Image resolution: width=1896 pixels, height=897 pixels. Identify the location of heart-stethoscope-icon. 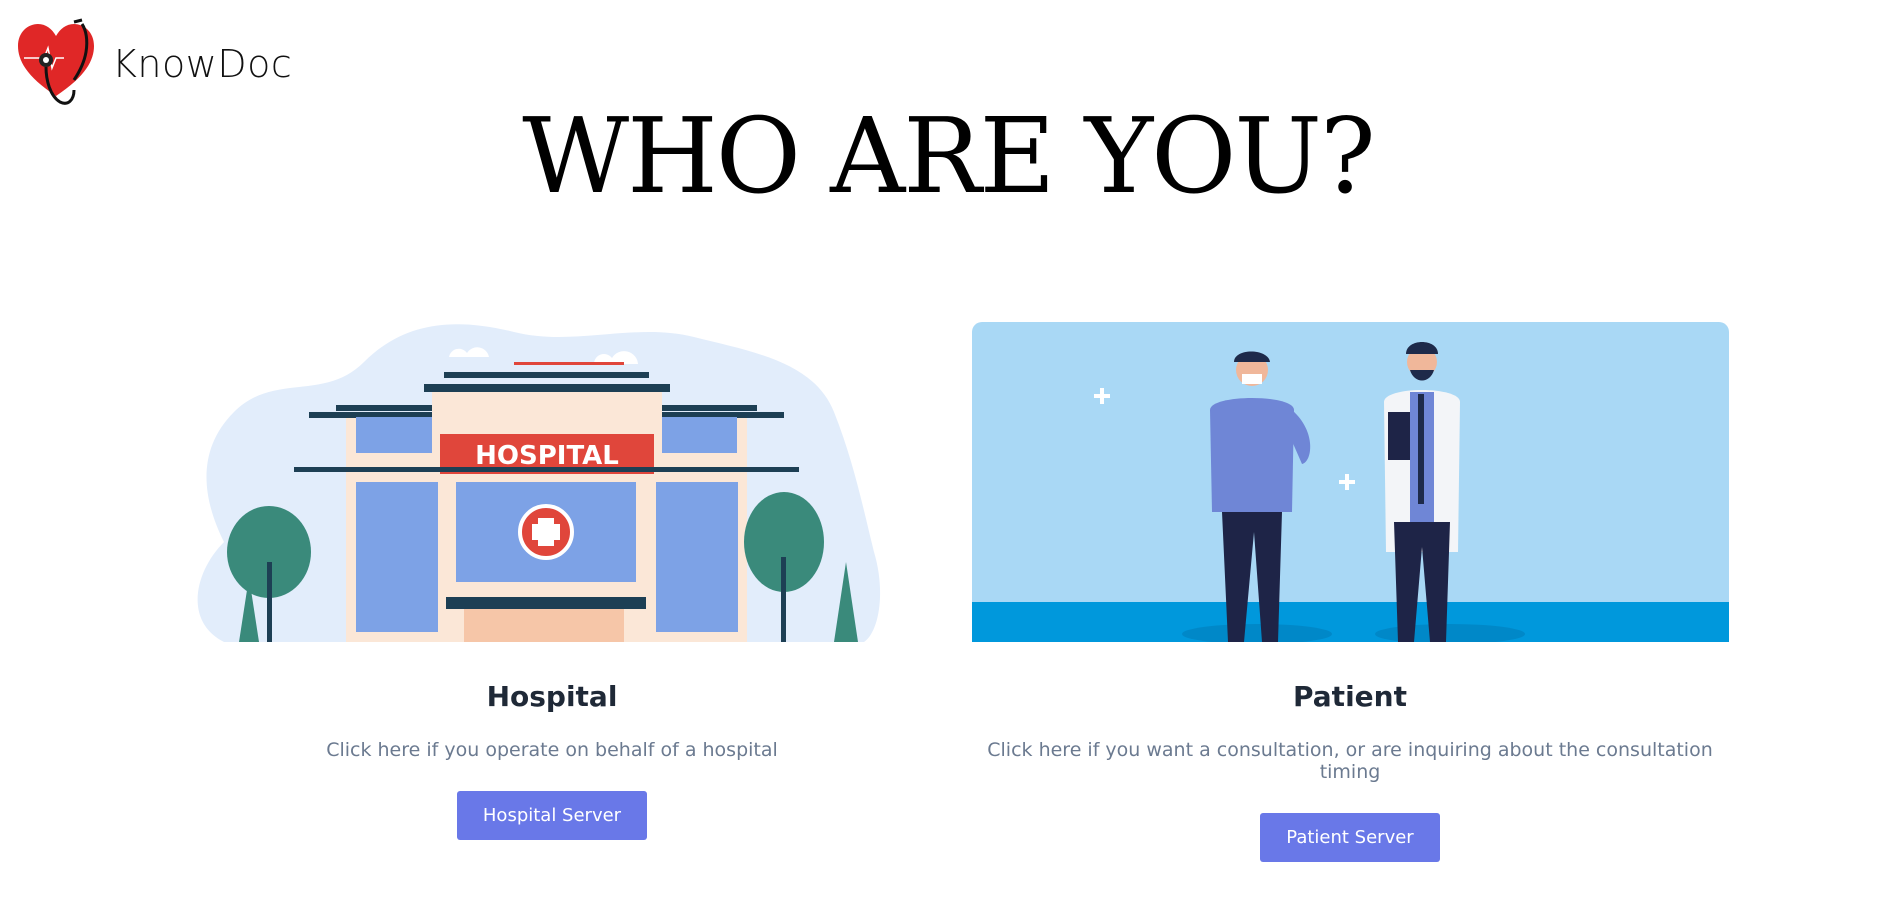
(56, 61).